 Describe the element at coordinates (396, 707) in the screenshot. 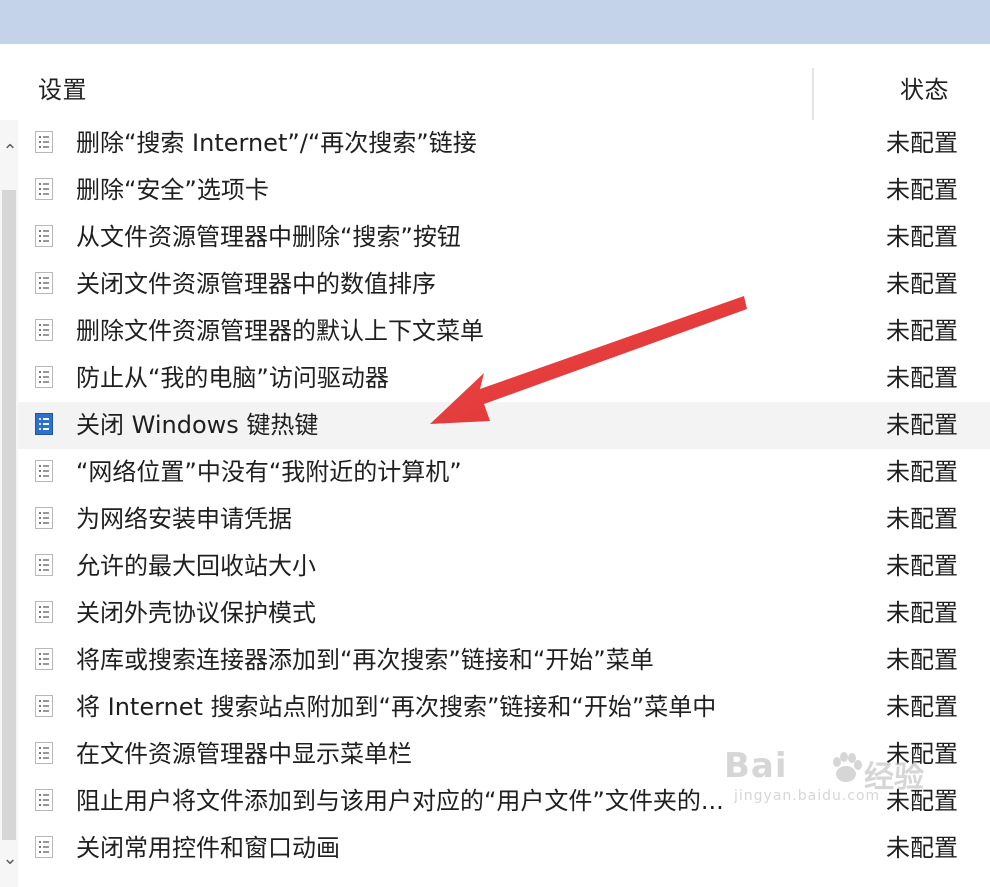

I see `policy-setting-label: 将 Internet 搜索站点附加到“再次搜索”链接和“开始”菜单中` at that location.